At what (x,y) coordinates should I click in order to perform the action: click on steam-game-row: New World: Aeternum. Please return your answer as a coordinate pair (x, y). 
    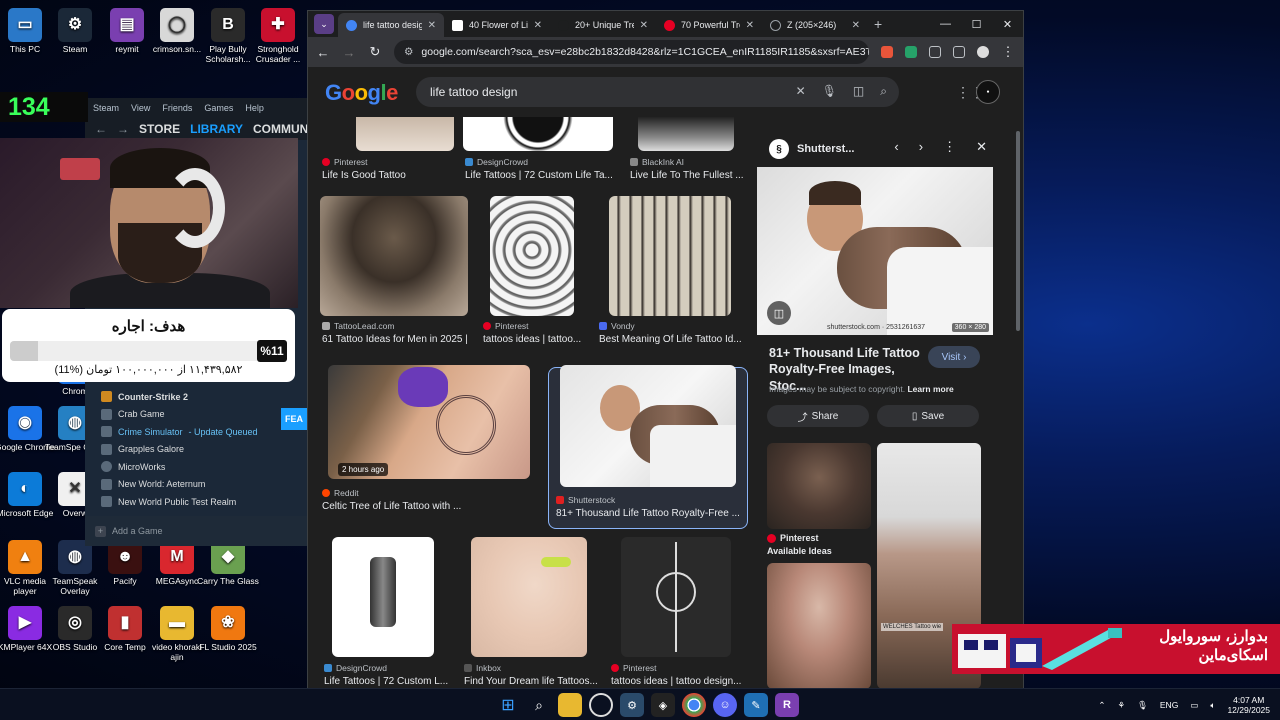
    Looking at the image, I should click on (196, 485).